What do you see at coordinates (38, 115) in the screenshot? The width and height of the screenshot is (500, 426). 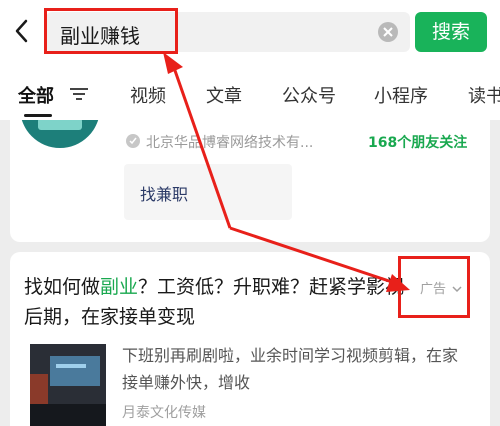 I see `active-tab-indicator` at bounding box center [38, 115].